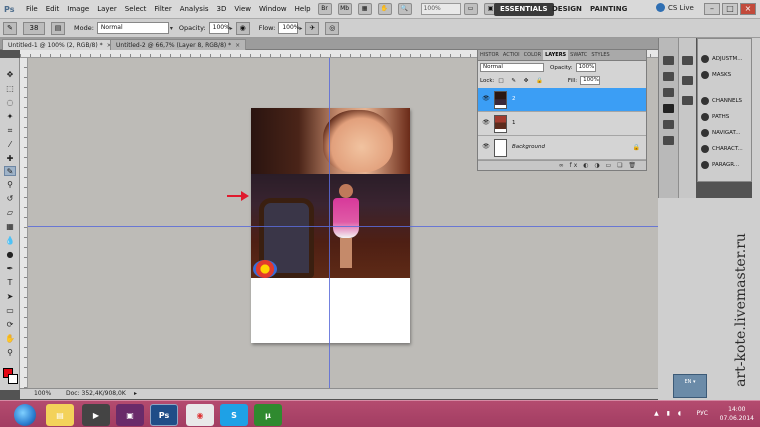 The image size is (760, 427). What do you see at coordinates (364, 9) in the screenshot?
I see `grid-icon: ▦` at bounding box center [364, 9].